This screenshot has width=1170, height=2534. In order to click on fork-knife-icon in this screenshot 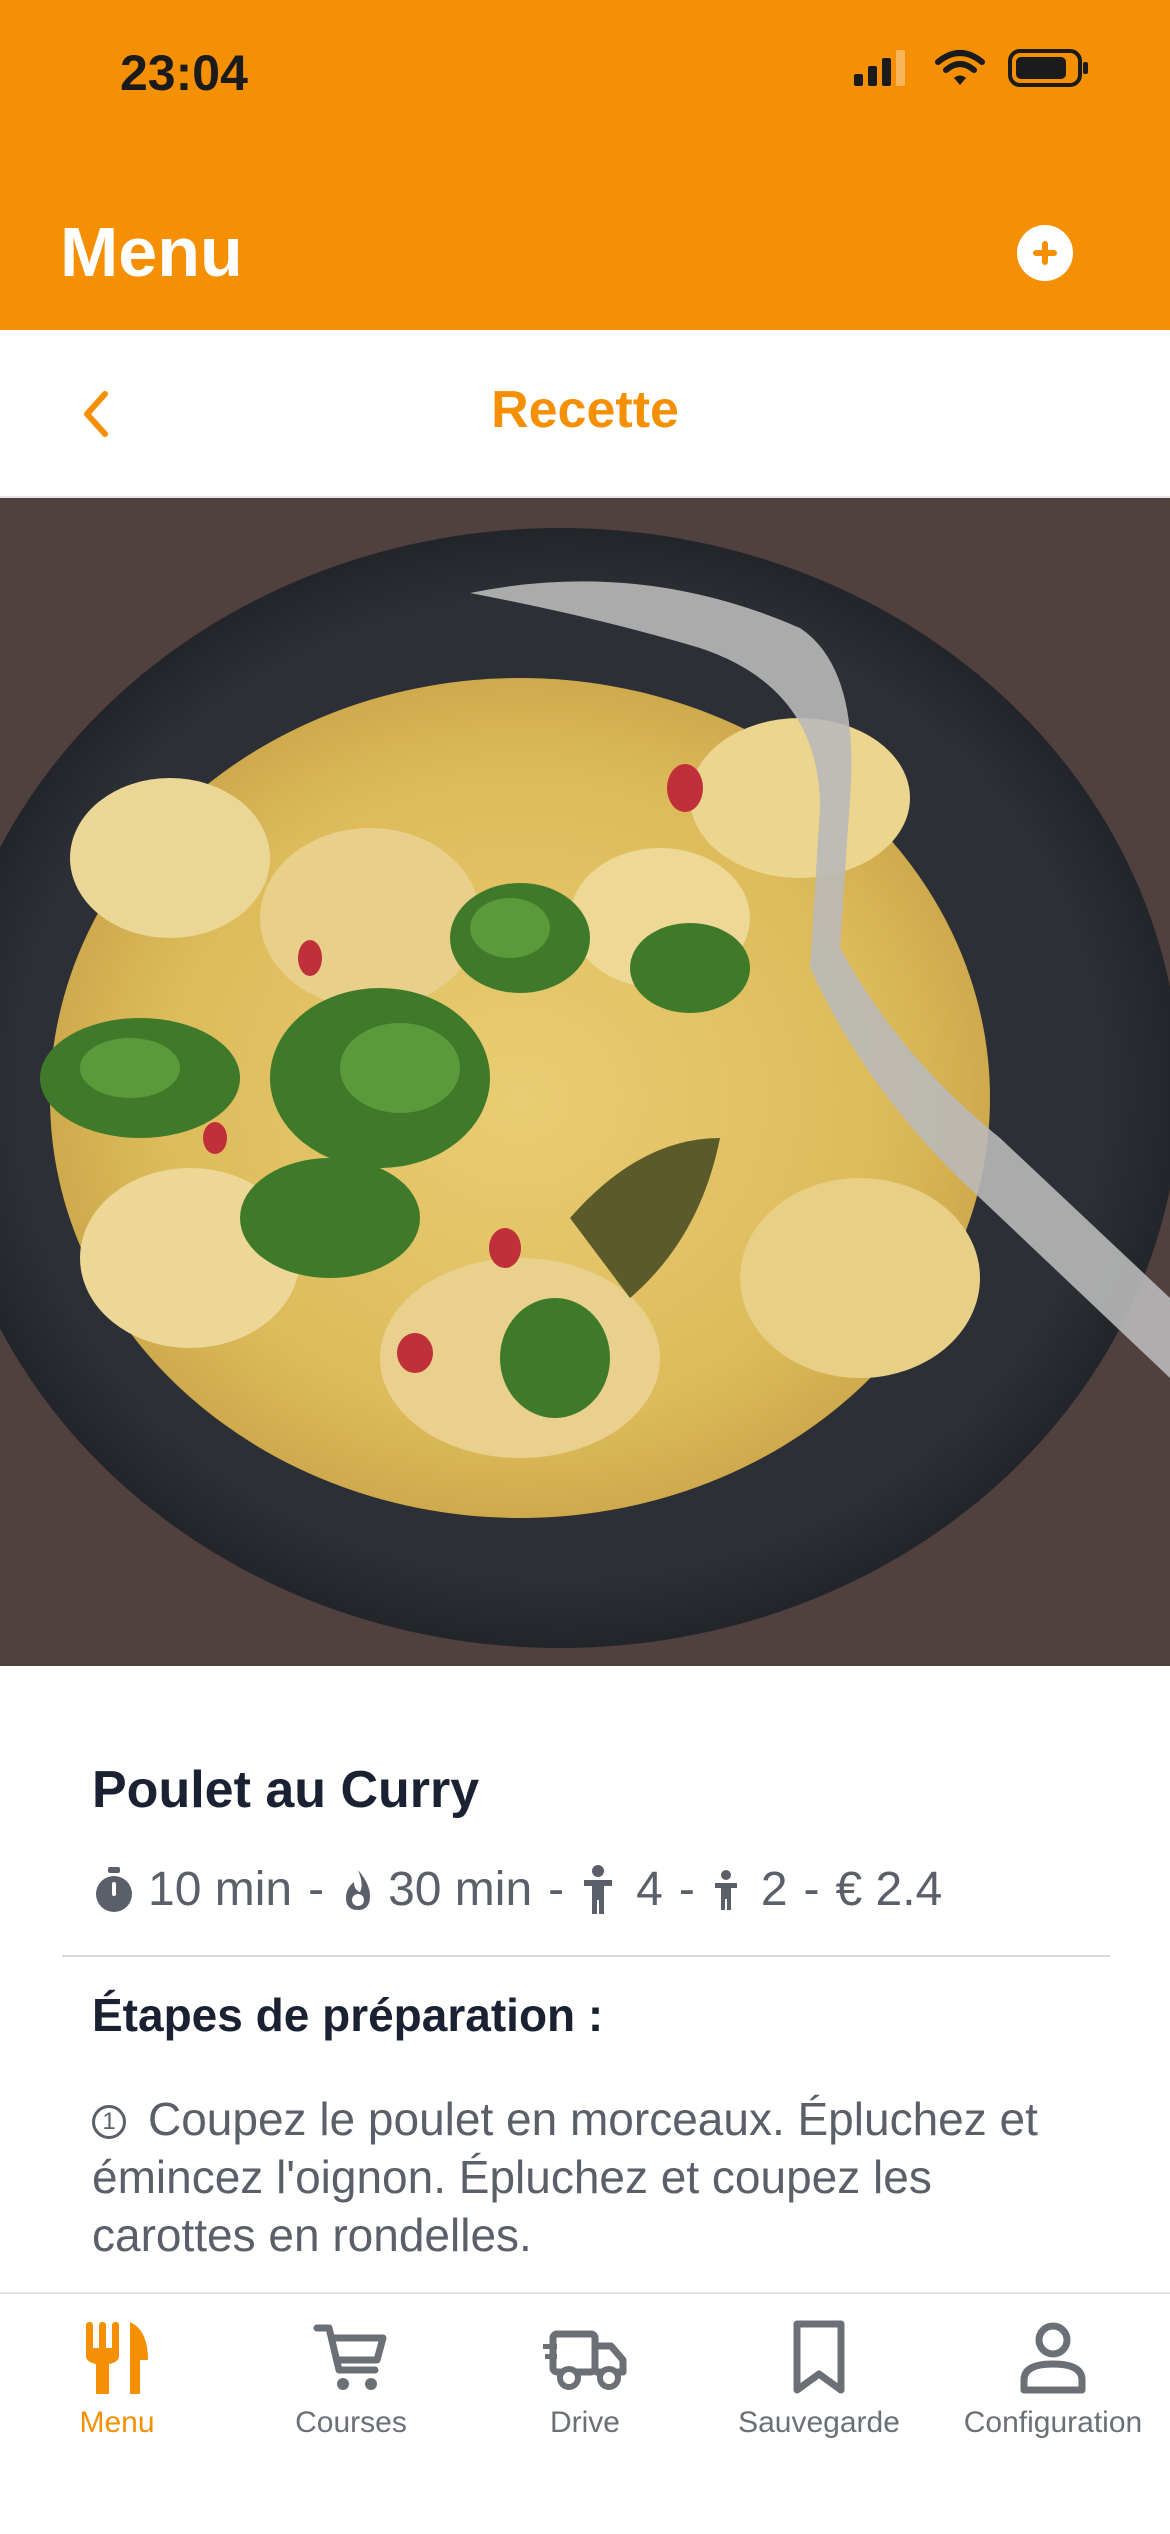, I will do `click(117, 2358)`.